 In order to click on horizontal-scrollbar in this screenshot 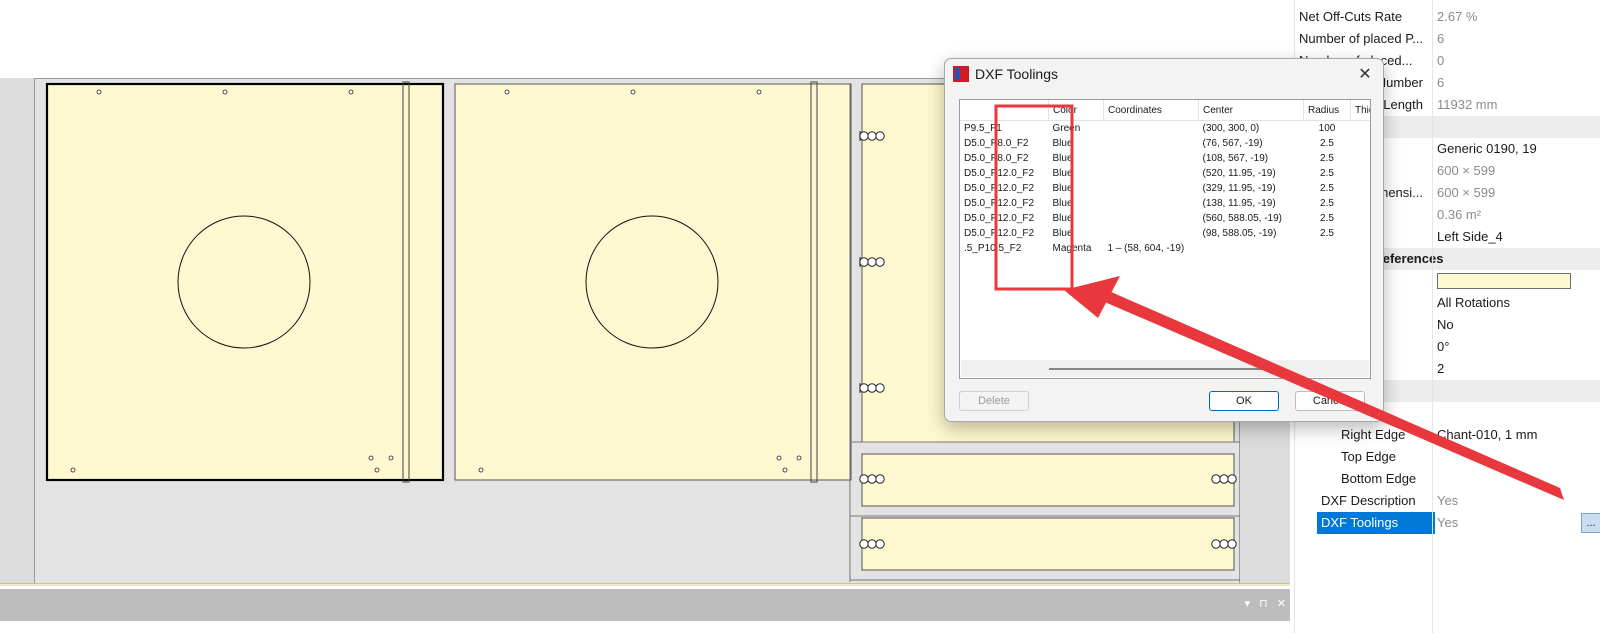, I will do `click(1165, 368)`.